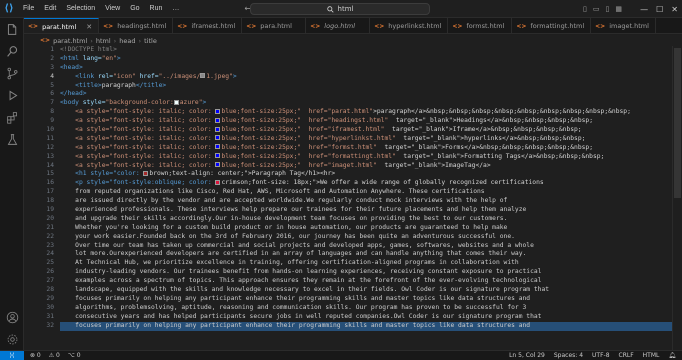  What do you see at coordinates (112, 9) in the screenshot?
I see `menu-view: View` at bounding box center [112, 9].